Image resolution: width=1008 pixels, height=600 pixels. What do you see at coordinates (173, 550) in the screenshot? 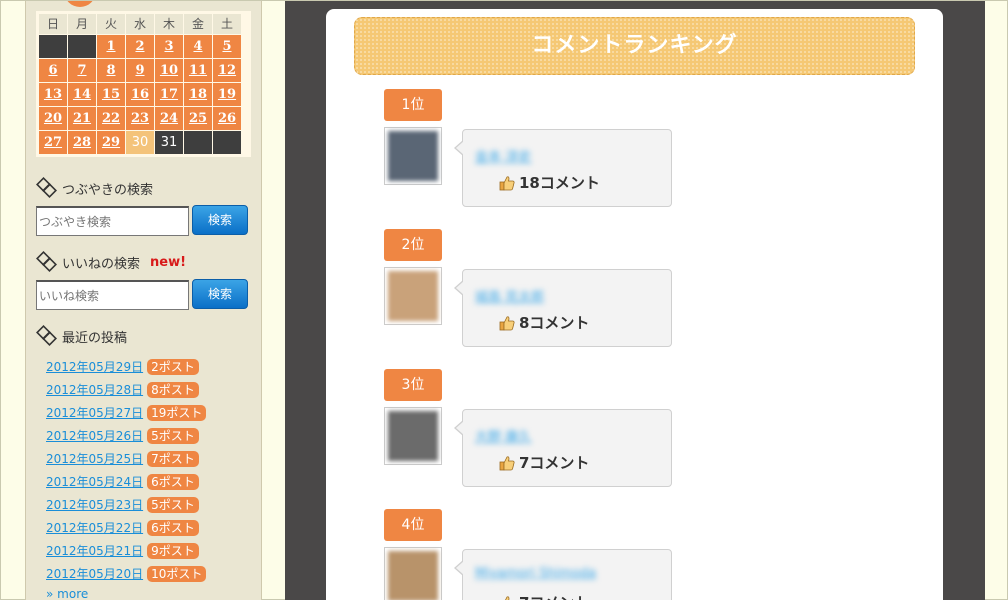
I see `recent-post-count-badge: 9ポスト` at bounding box center [173, 550].